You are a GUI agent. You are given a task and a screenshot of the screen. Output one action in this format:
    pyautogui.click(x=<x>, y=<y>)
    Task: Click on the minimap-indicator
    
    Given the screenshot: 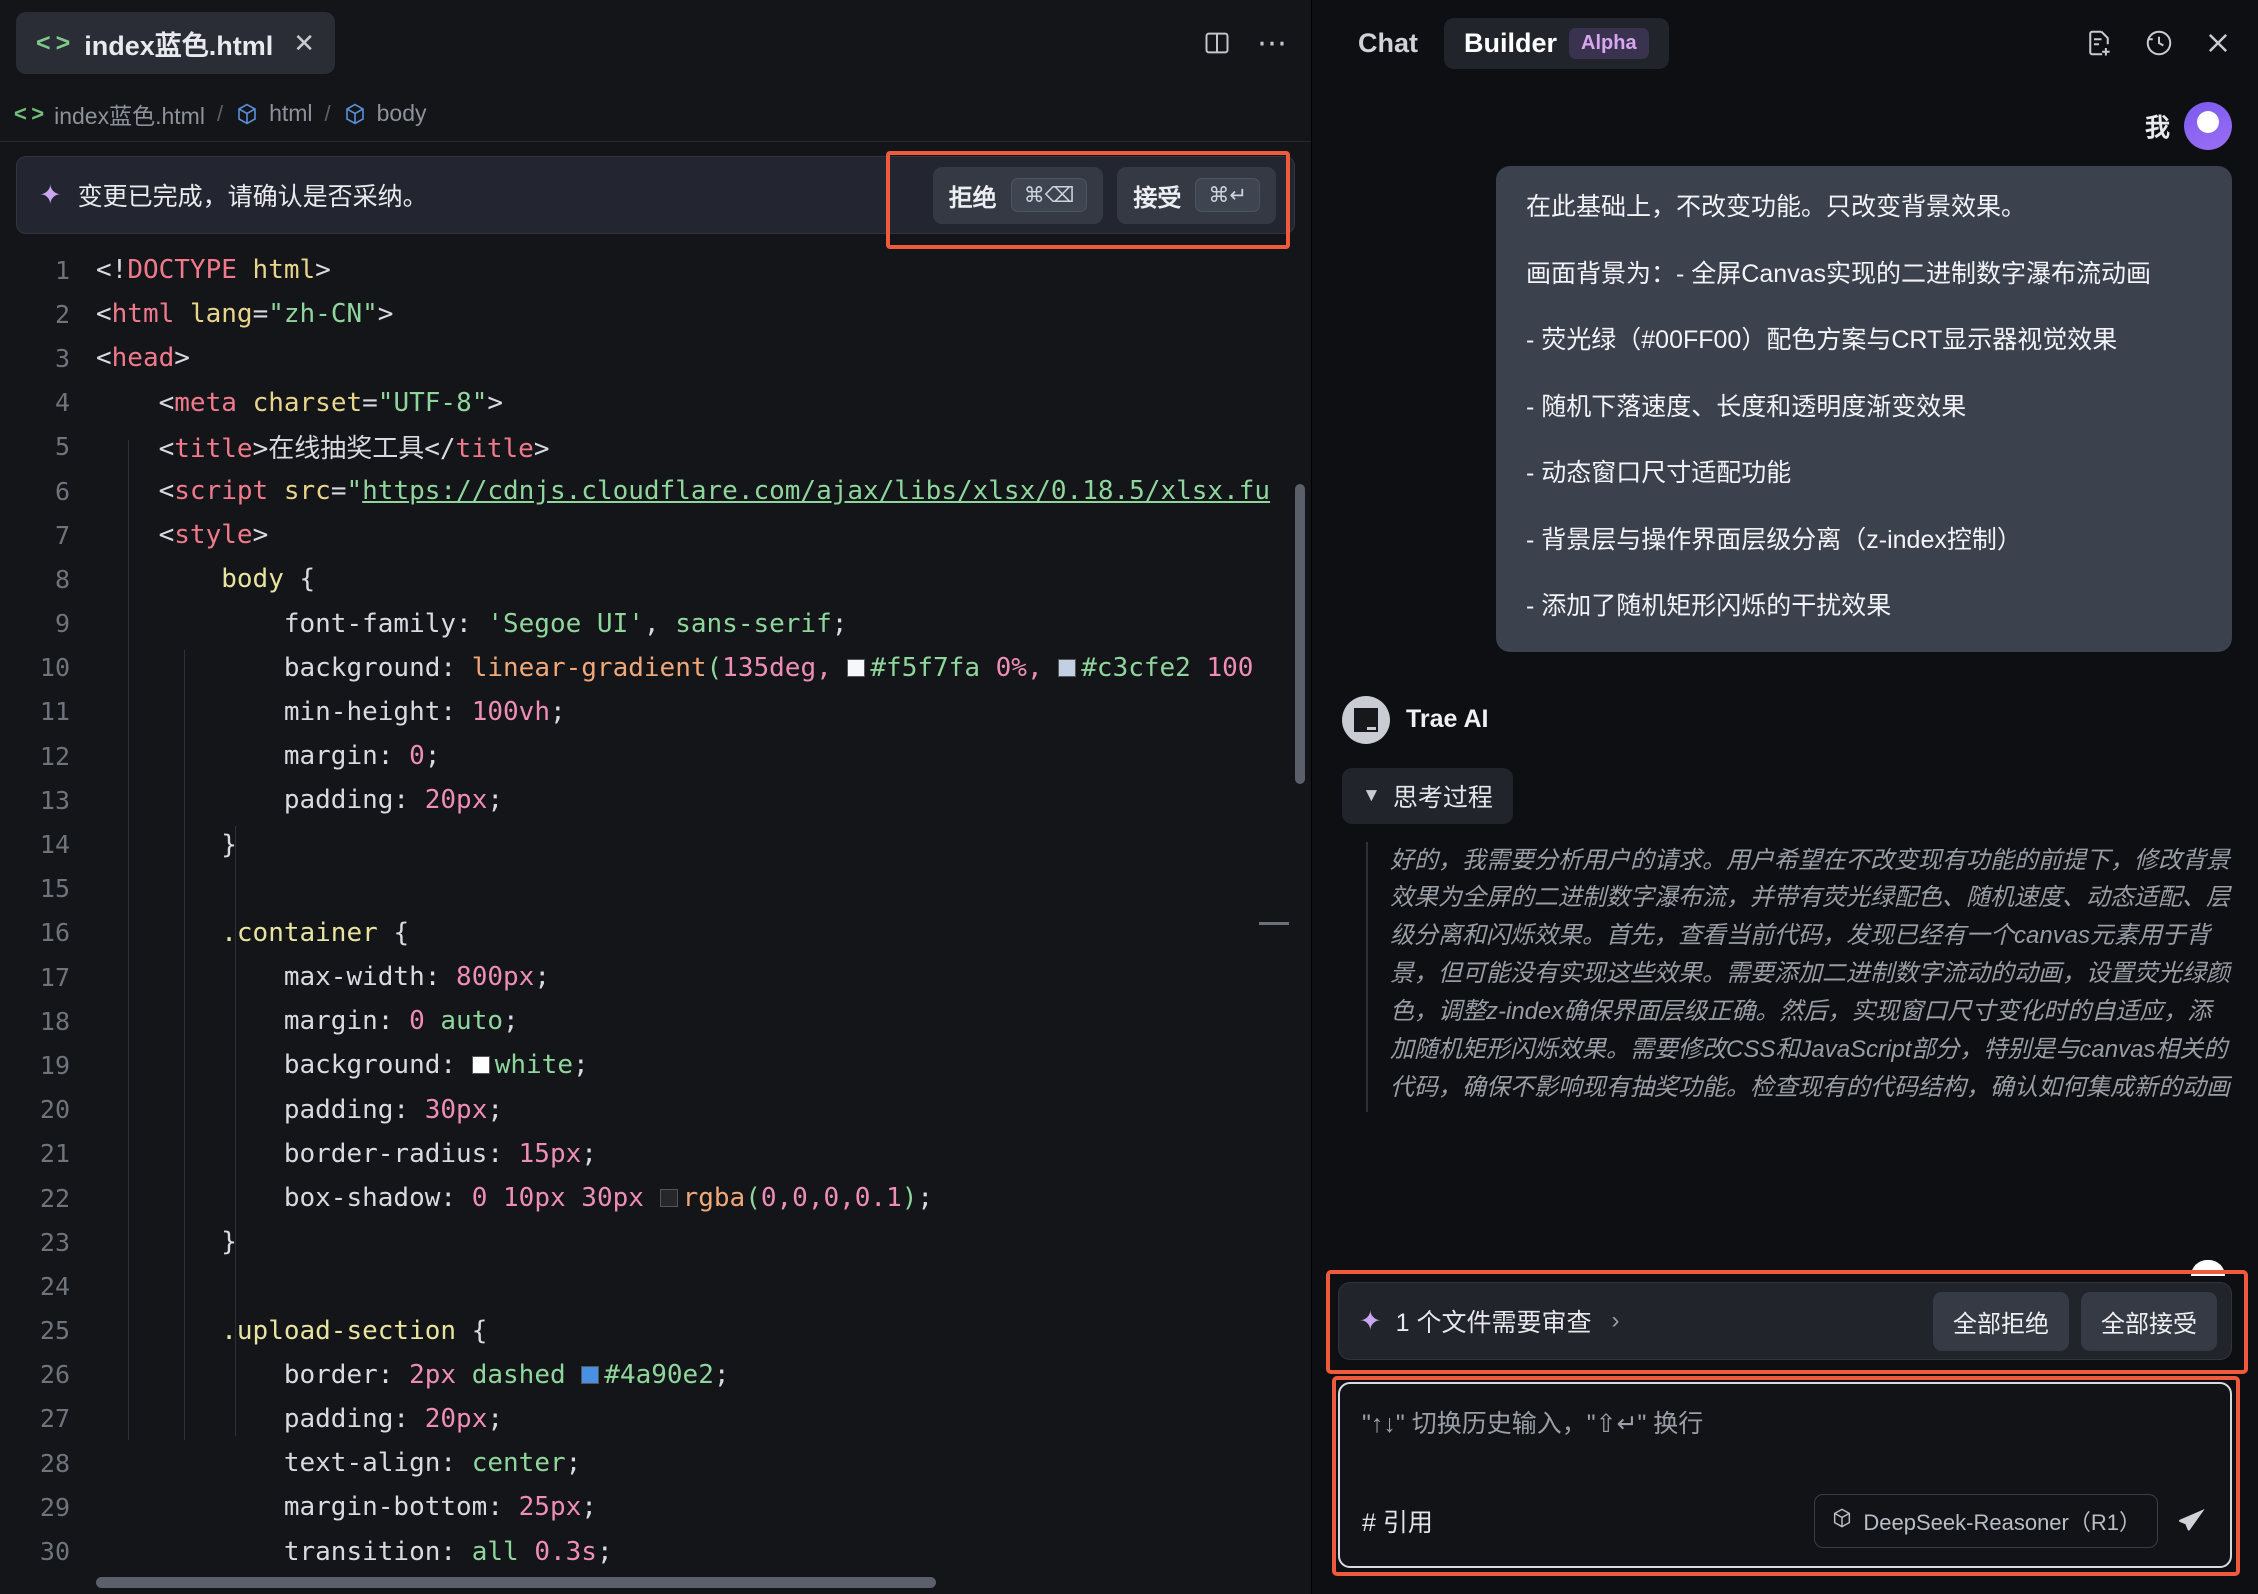 What is the action you would take?
    pyautogui.click(x=1274, y=923)
    